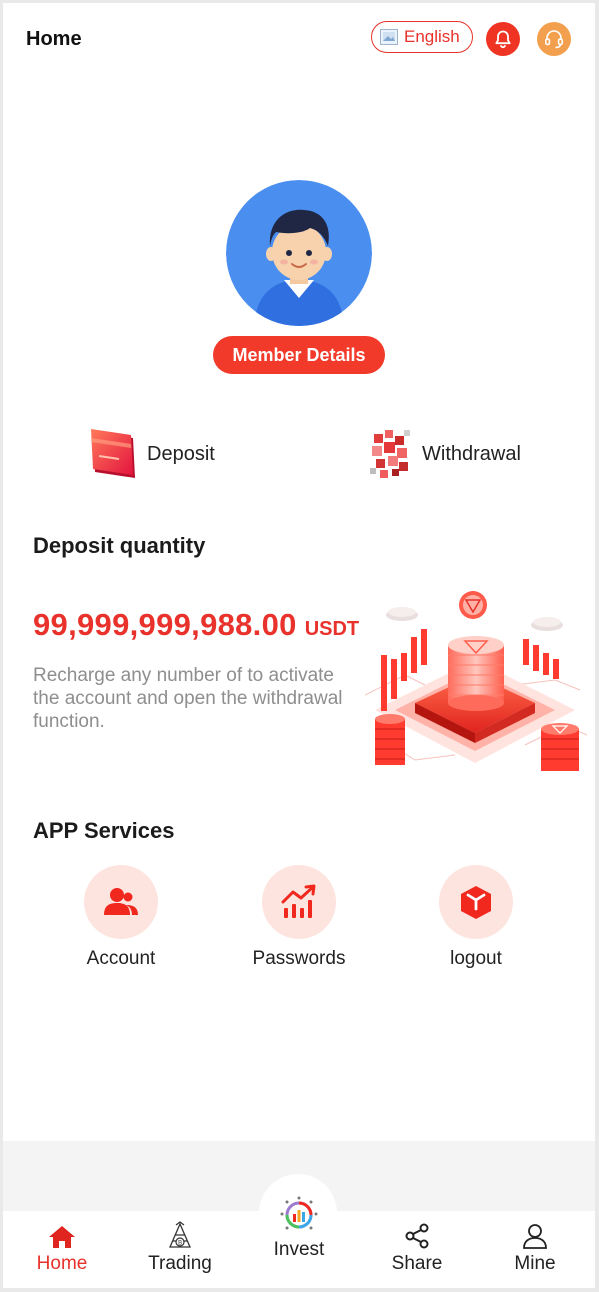 The image size is (599, 1292). I want to click on home-icon, so click(62, 1237).